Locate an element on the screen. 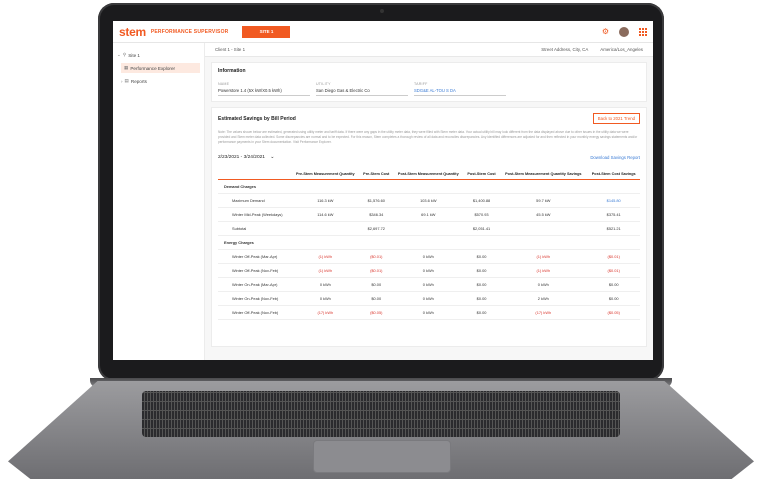  camera is located at coordinates (382, 11).